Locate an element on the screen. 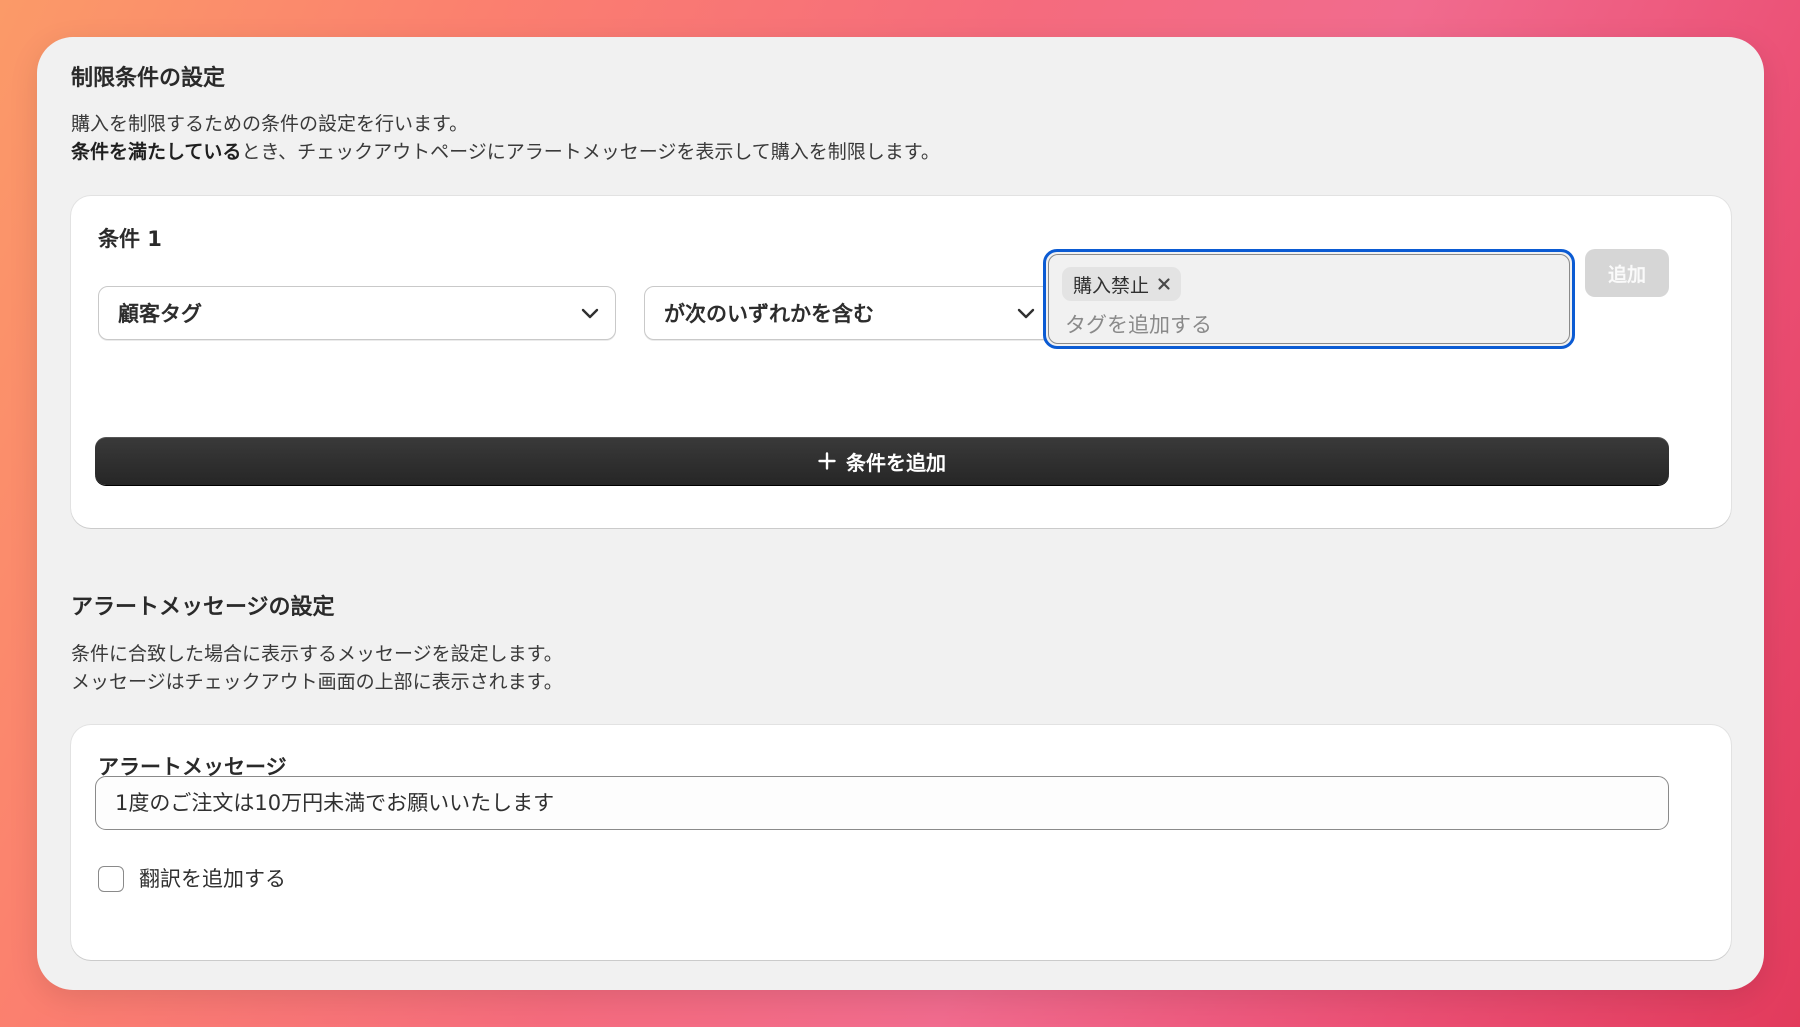 This screenshot has width=1800, height=1027. plus-icon is located at coordinates (827, 461).